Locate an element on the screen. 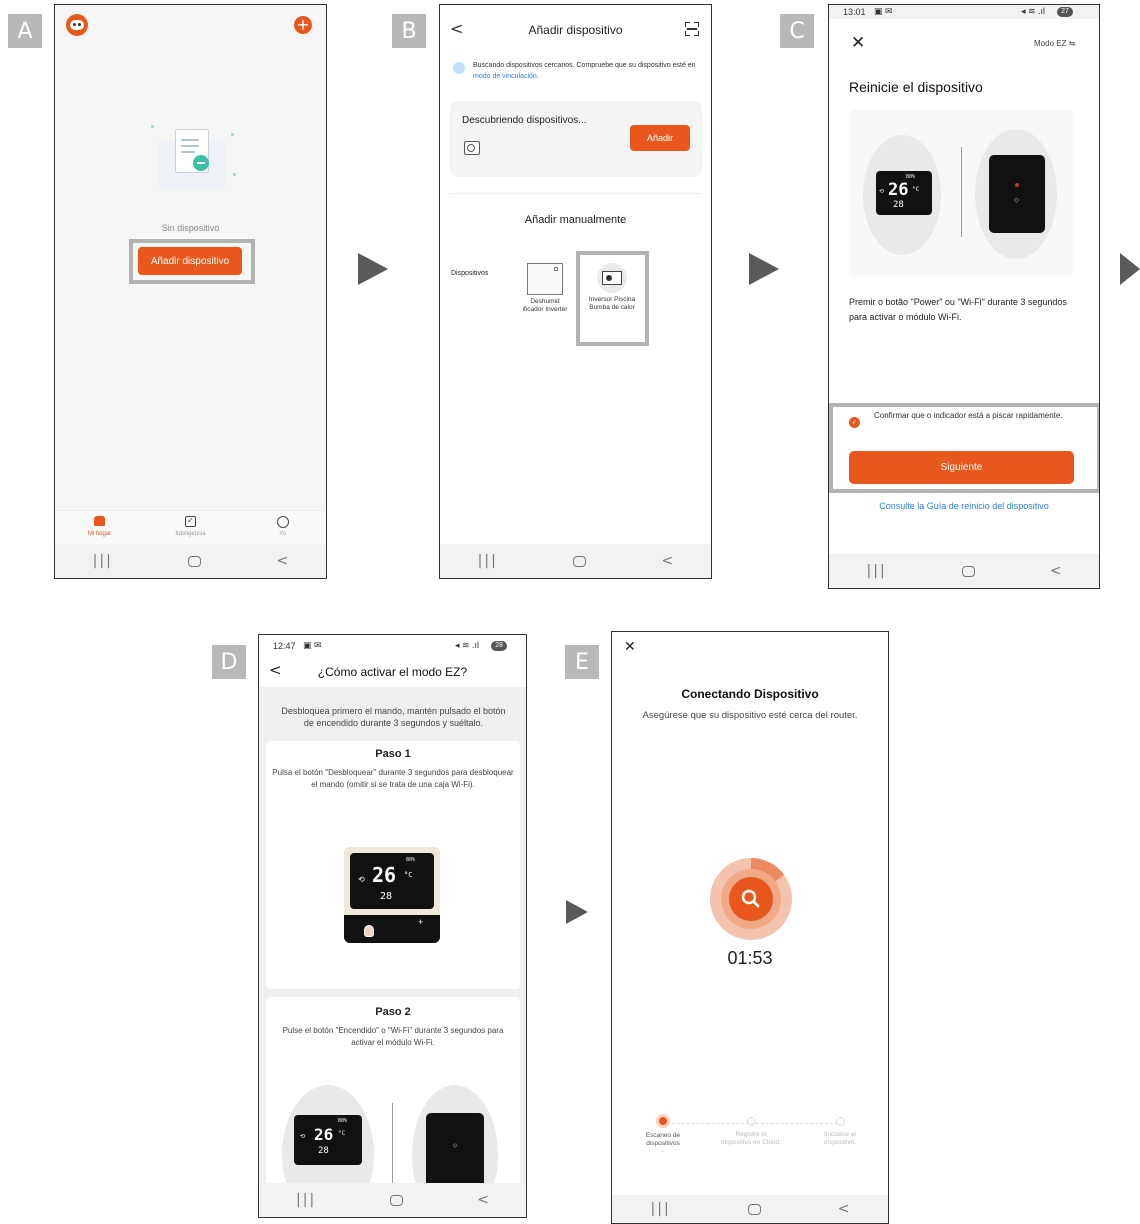 The height and width of the screenshot is (1224, 1140). notification-icons: ▣ ✉ is located at coordinates (312, 645).